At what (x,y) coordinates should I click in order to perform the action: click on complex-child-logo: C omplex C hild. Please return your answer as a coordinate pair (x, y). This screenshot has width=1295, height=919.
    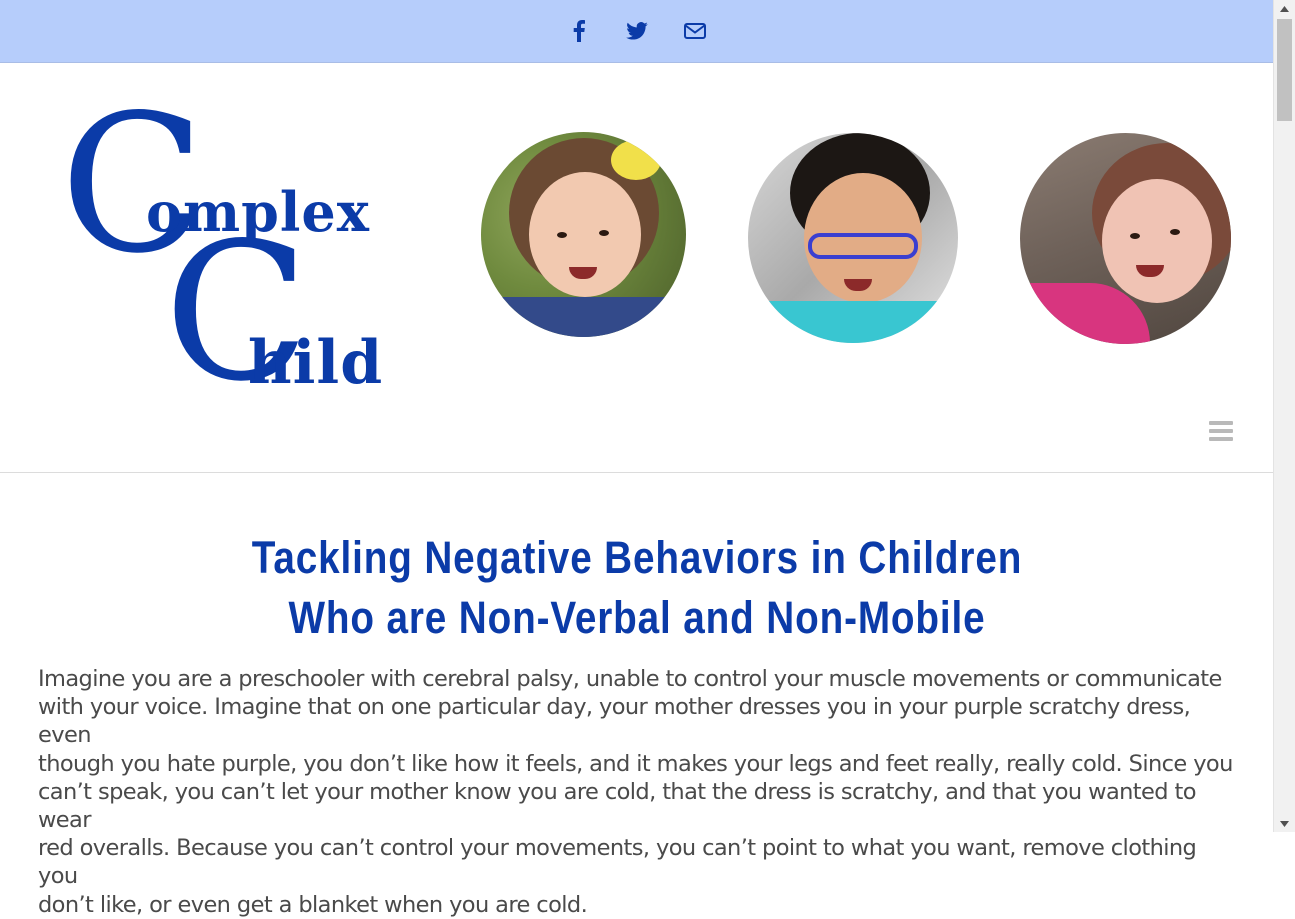
    Looking at the image, I should click on (240, 249).